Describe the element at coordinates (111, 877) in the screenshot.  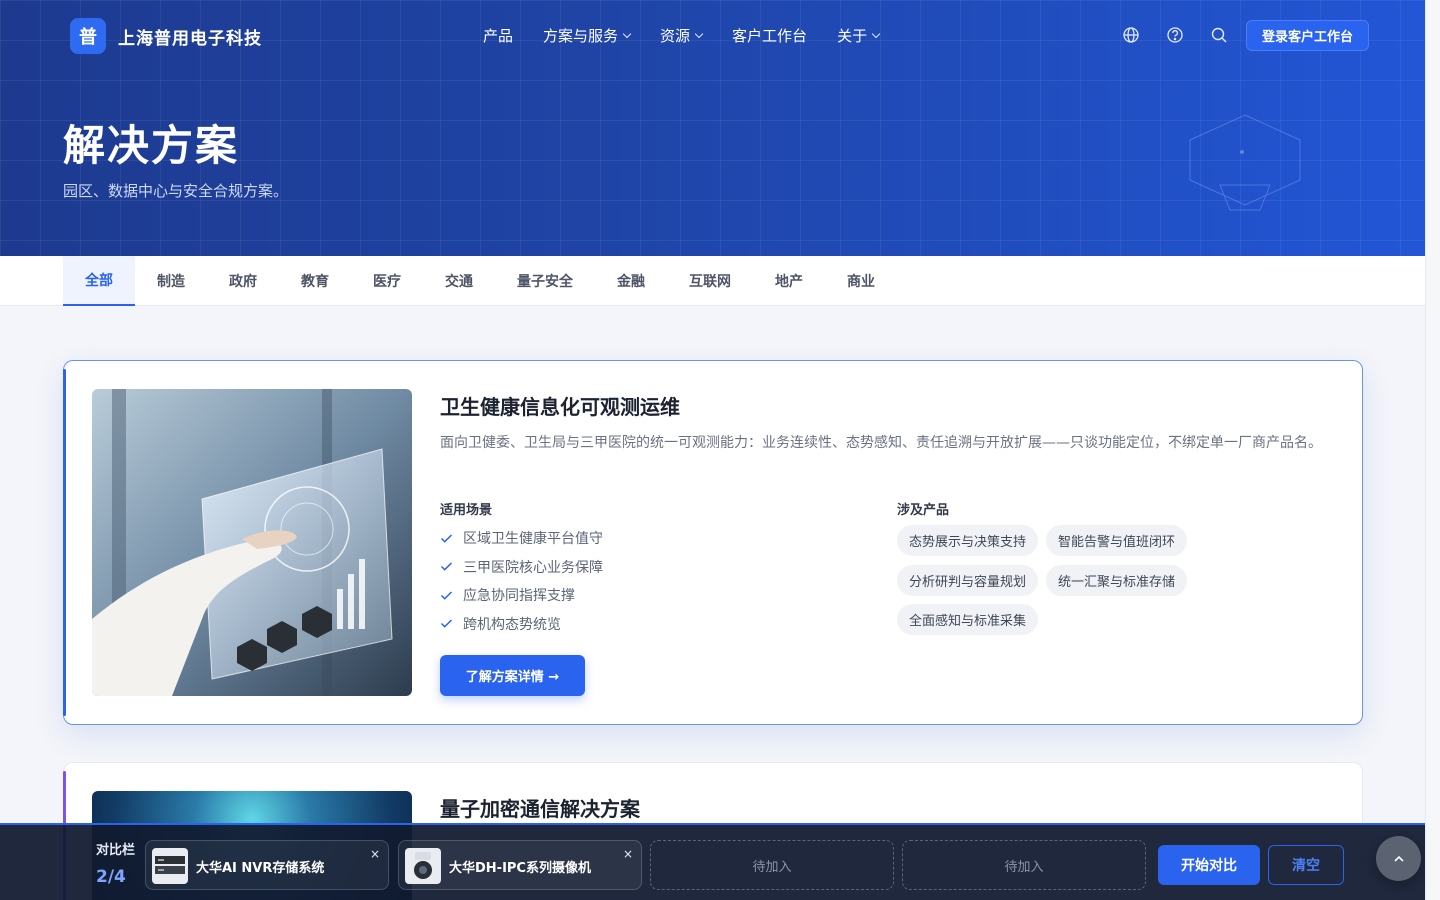
I see `compare-count: 2/4` at that location.